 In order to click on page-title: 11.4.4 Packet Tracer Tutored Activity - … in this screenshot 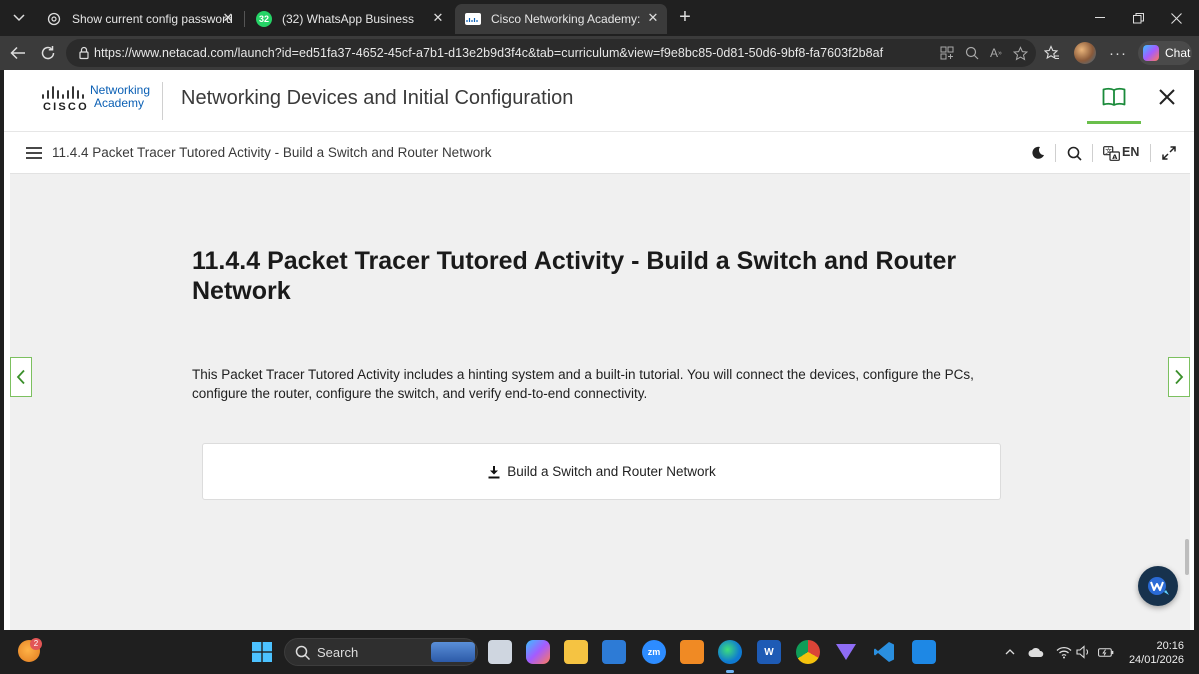, I will do `click(574, 276)`.